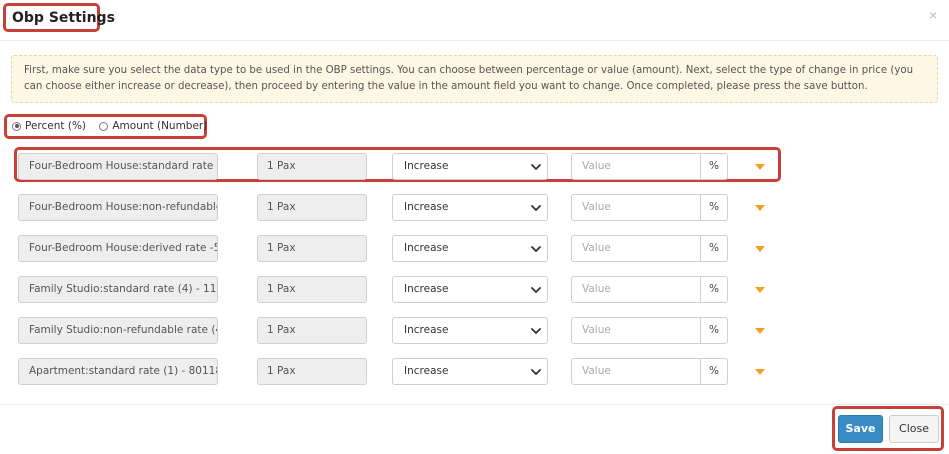 The width and height of the screenshot is (949, 454). What do you see at coordinates (914, 429) in the screenshot?
I see `close-button: Close` at bounding box center [914, 429].